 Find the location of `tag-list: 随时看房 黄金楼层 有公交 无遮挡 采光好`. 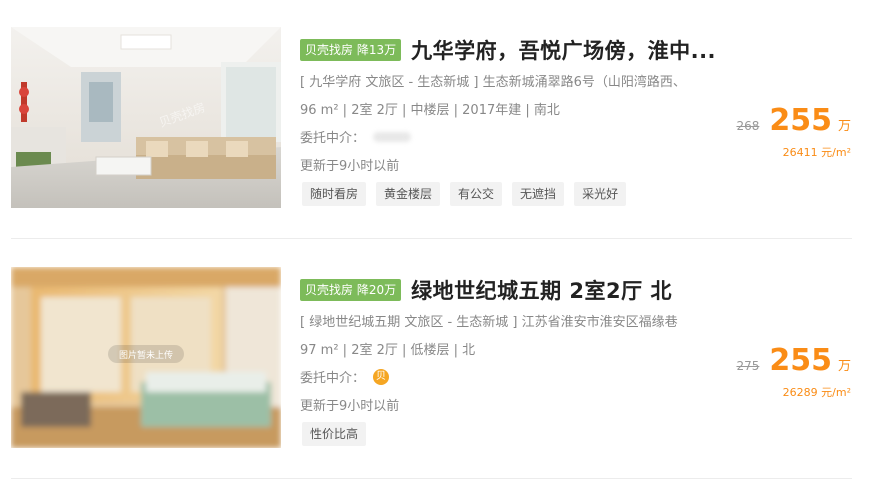

tag-list: 随时看房 黄金楼层 有公交 无遮挡 采光好 is located at coordinates (464, 194).